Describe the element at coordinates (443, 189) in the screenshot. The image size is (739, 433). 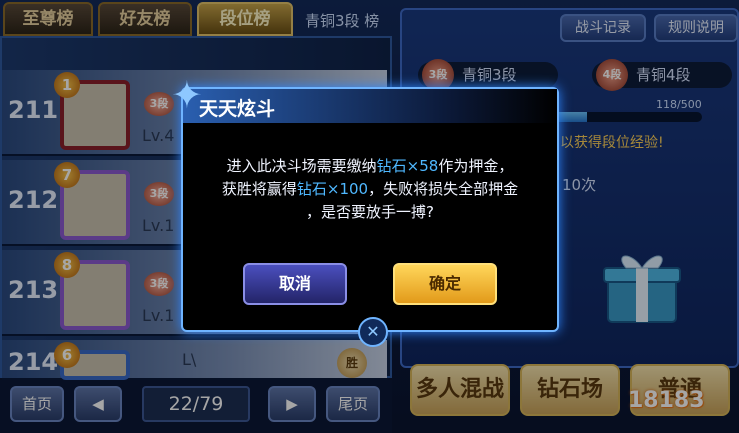
I see `message-text: ，失败将损失全部押金` at that location.